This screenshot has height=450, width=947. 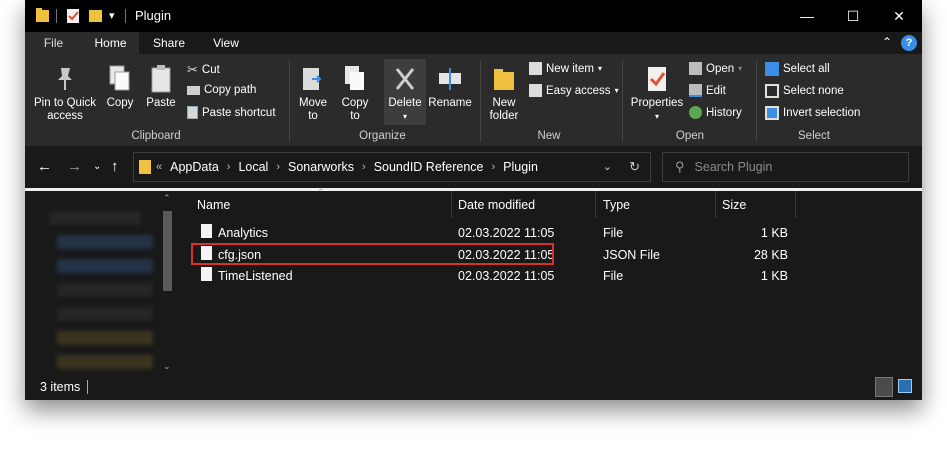 What do you see at coordinates (101, 282) in the screenshot?
I see `navigation-pane` at bounding box center [101, 282].